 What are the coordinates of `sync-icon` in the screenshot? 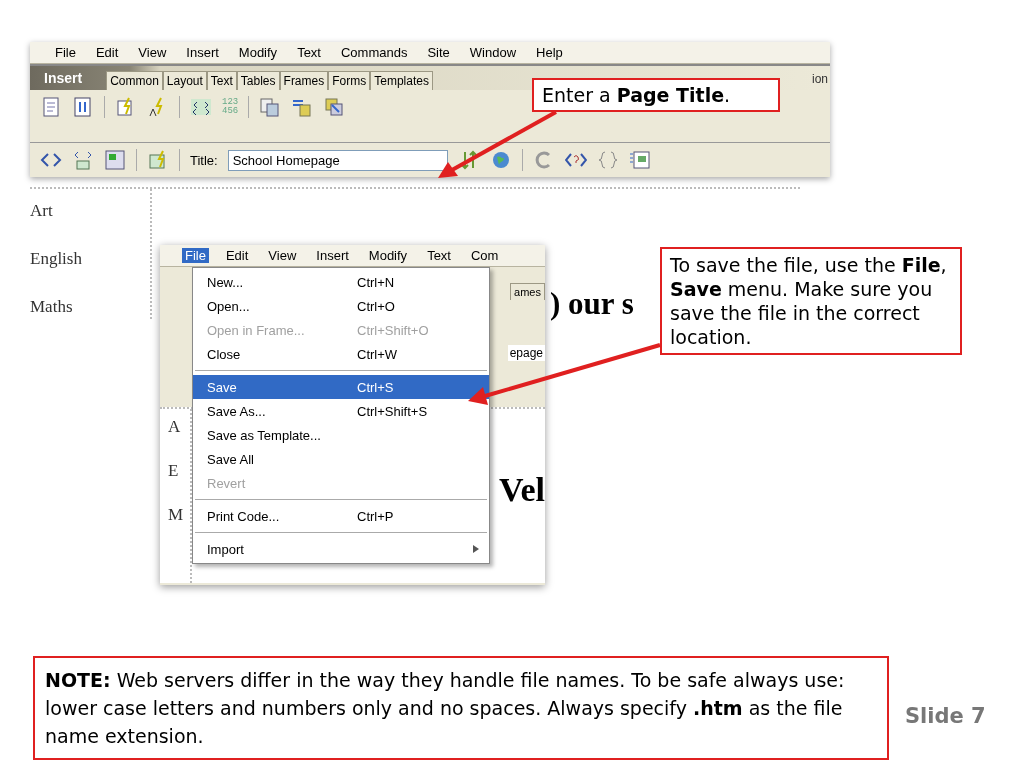 It's located at (334, 107).